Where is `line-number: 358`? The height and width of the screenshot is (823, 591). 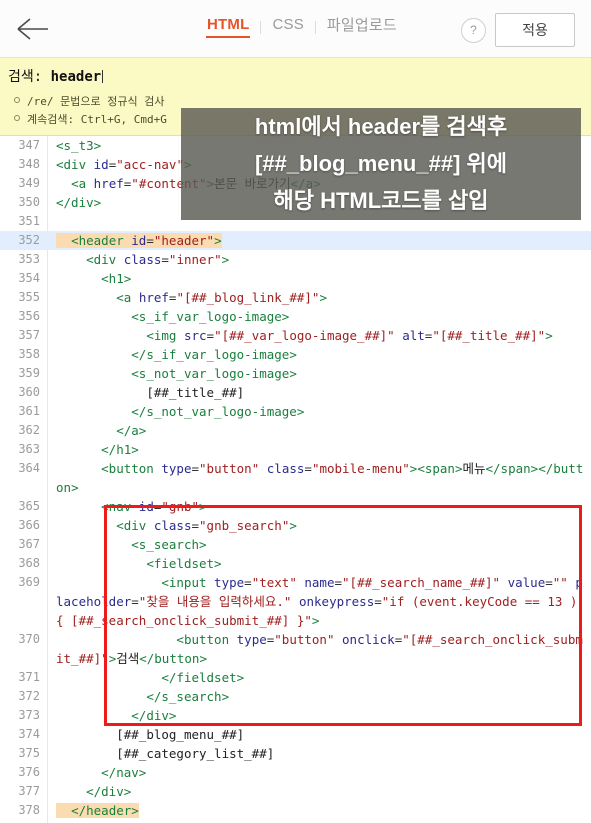 line-number: 358 is located at coordinates (29, 354).